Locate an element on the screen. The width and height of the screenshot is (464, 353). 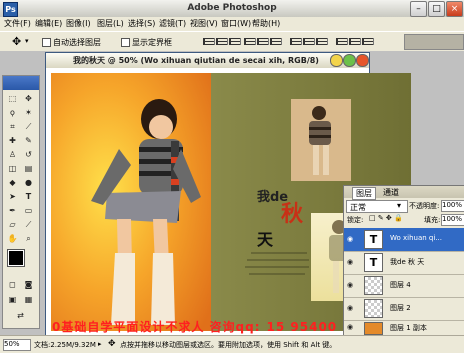
blur-tool-icon: ◆ is located at coordinates (12, 182).